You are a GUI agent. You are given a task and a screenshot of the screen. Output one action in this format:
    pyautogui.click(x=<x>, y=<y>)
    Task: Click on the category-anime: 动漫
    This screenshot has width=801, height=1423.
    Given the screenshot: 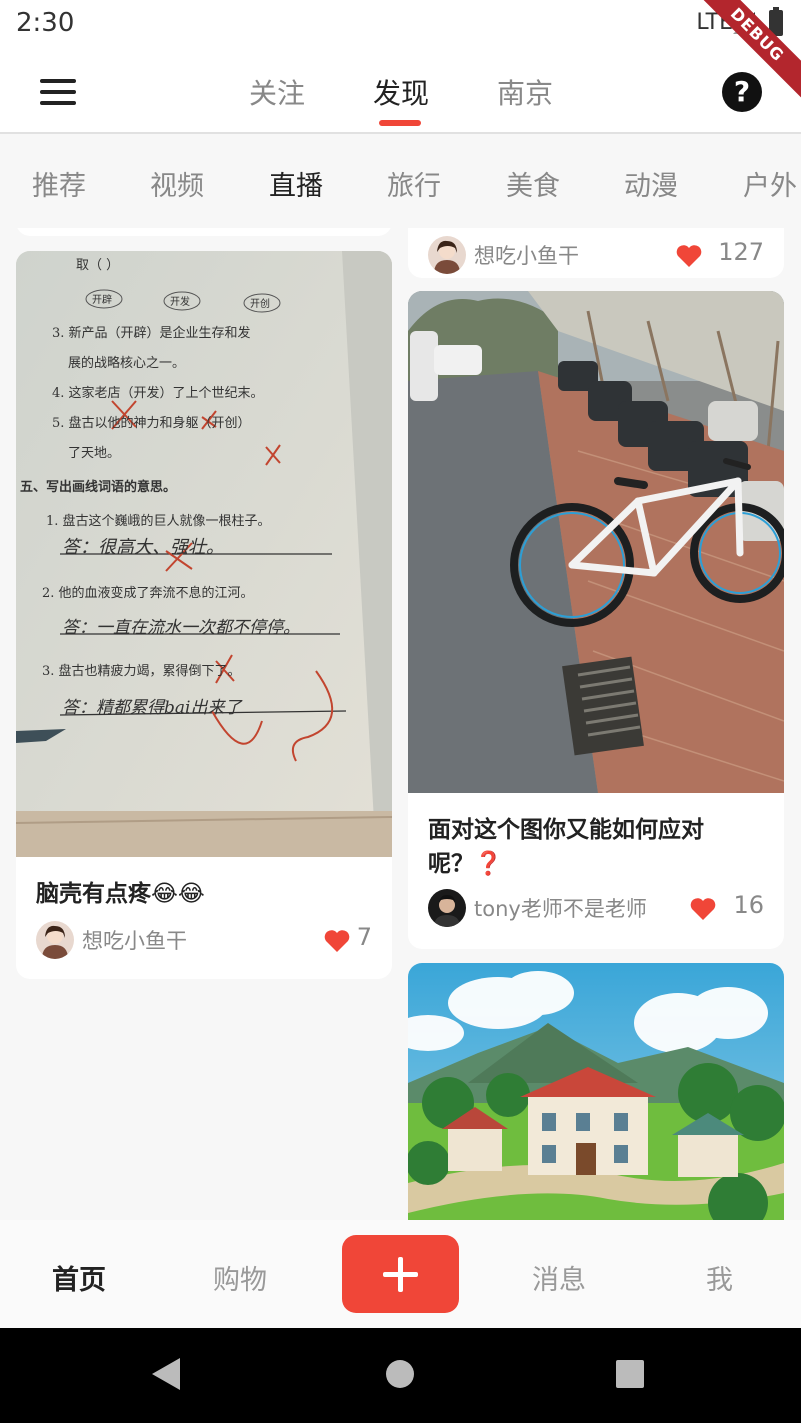 What is the action you would take?
    pyautogui.click(x=651, y=183)
    